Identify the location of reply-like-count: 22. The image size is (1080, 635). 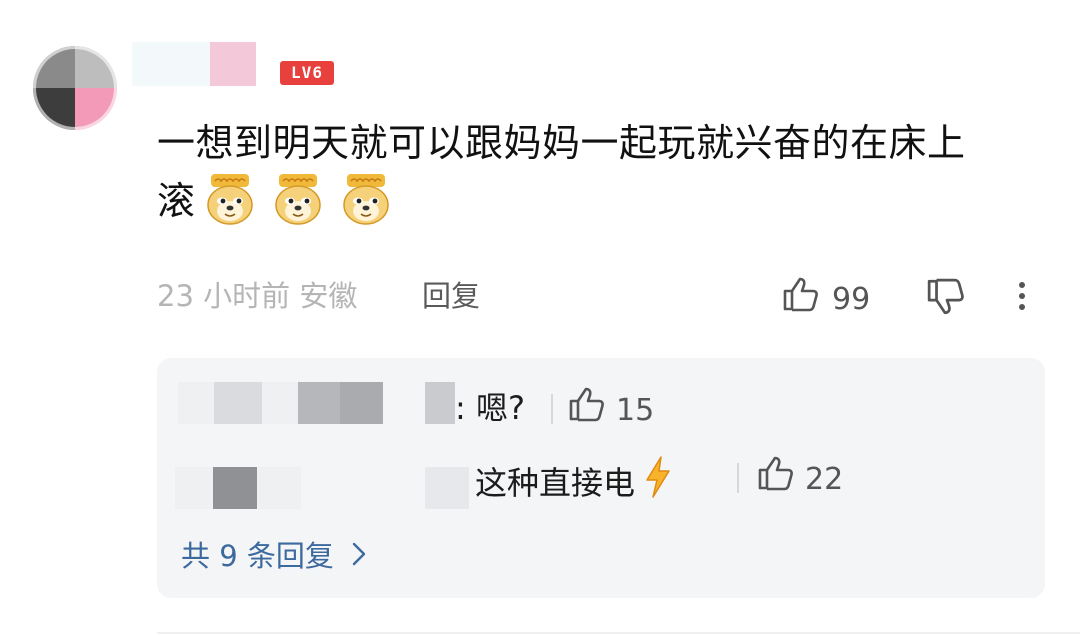
(824, 479).